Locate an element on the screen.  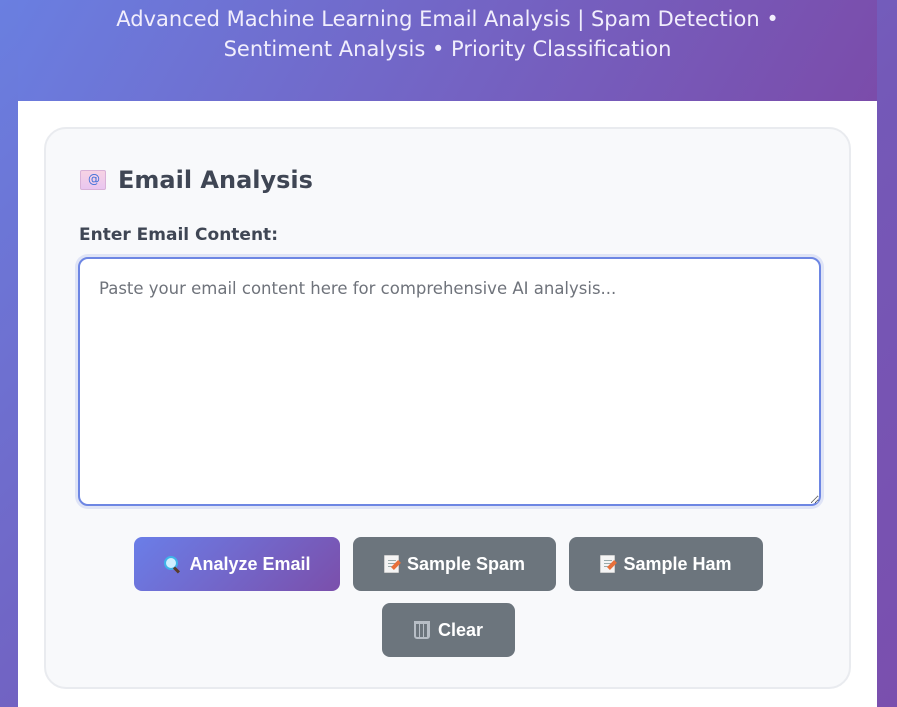
card-title: Email Analysis is located at coordinates (196, 180).